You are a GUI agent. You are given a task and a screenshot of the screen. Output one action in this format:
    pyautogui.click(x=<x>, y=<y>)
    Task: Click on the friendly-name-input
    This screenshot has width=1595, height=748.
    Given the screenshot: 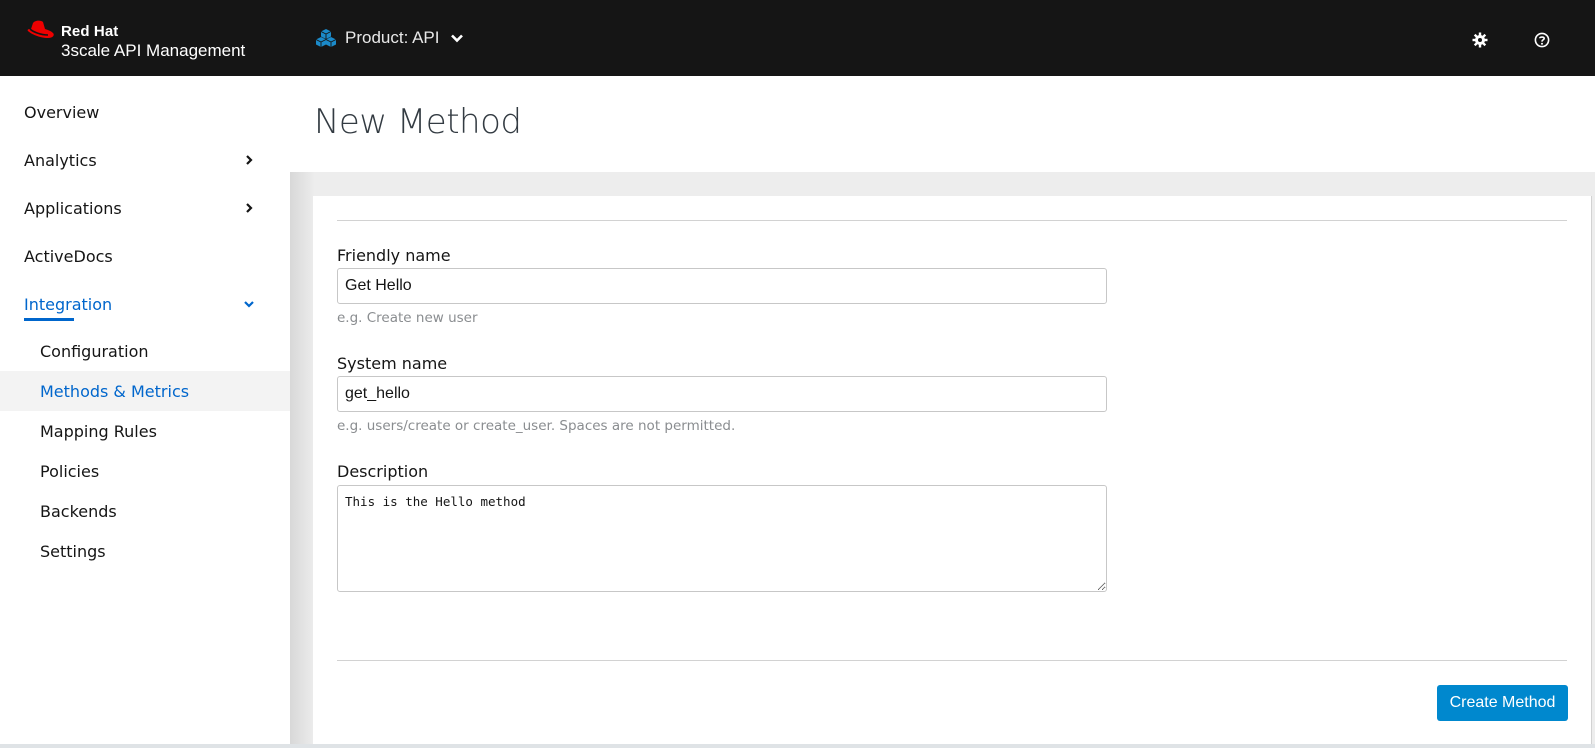 What is the action you would take?
    pyautogui.click(x=722, y=286)
    